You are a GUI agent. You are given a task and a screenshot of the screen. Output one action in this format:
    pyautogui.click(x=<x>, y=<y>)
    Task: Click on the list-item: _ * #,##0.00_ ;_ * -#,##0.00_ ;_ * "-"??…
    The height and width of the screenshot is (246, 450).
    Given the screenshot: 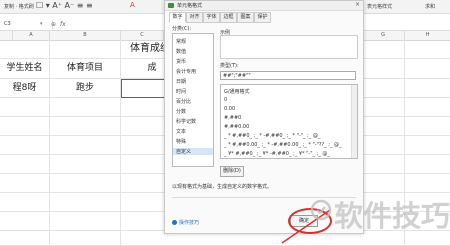 What is the action you would take?
    pyautogui.click(x=286, y=145)
    